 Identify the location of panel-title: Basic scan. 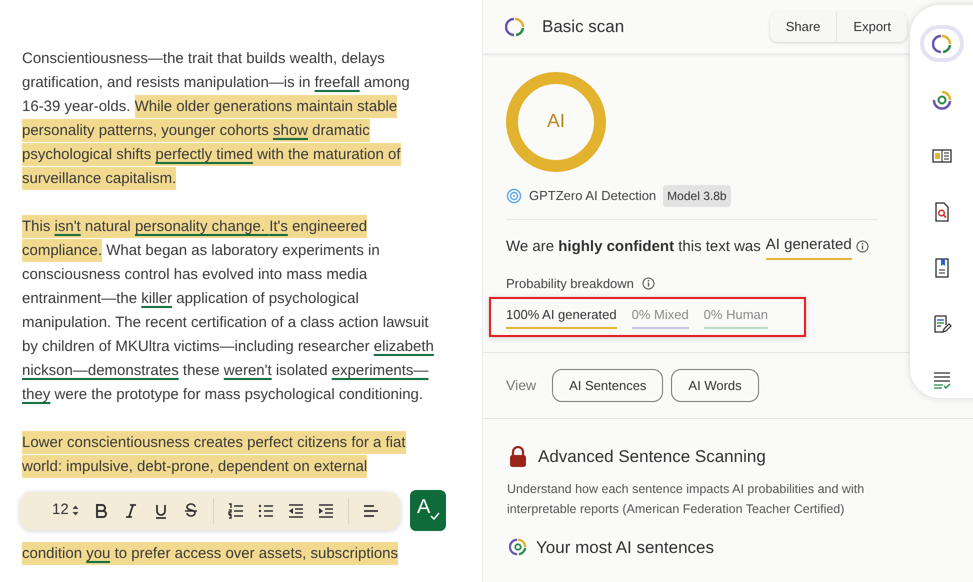
(584, 27).